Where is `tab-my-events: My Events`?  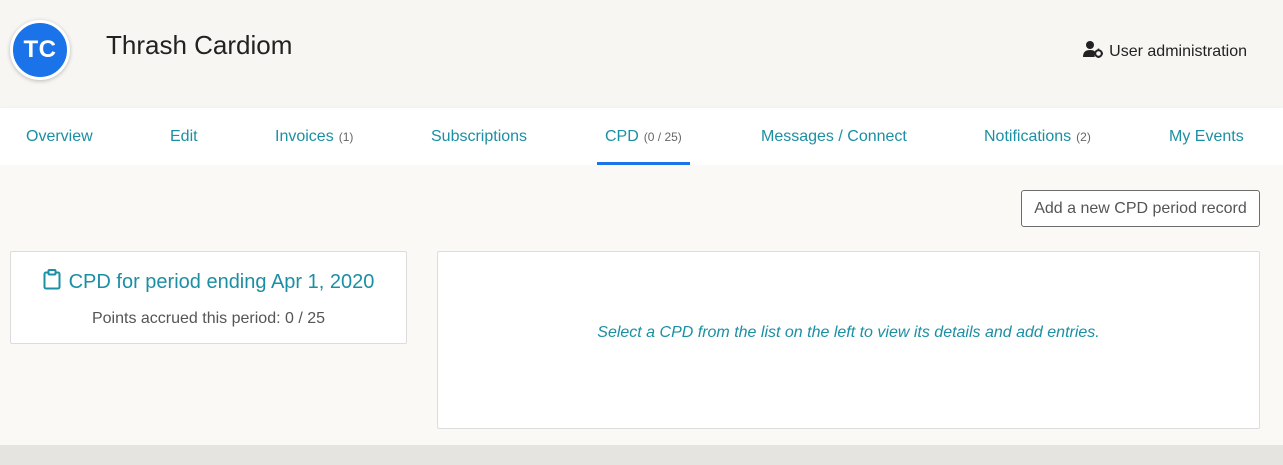 tab-my-events: My Events is located at coordinates (1206, 136).